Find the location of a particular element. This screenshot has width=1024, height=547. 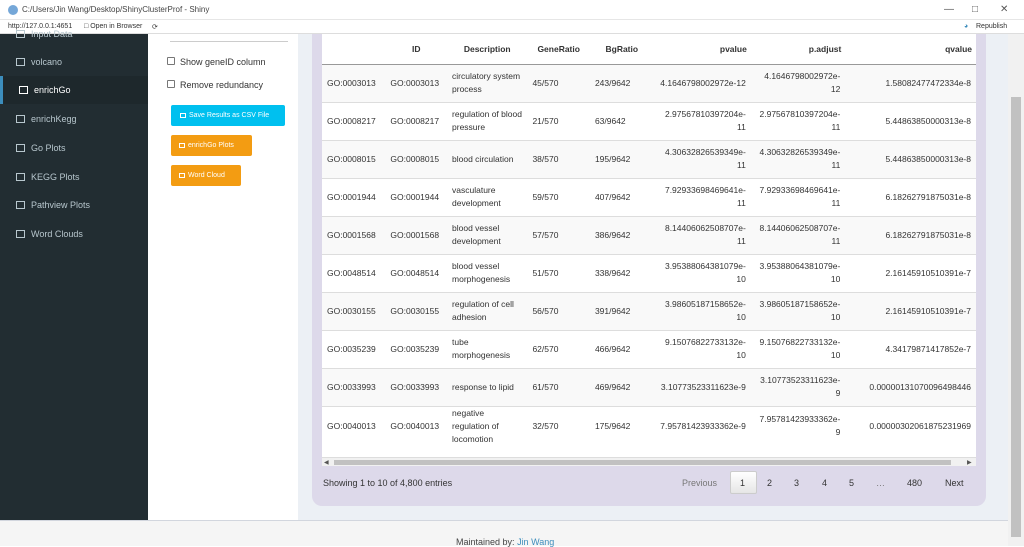

header-bgratio: BgRatio is located at coordinates (621, 49).